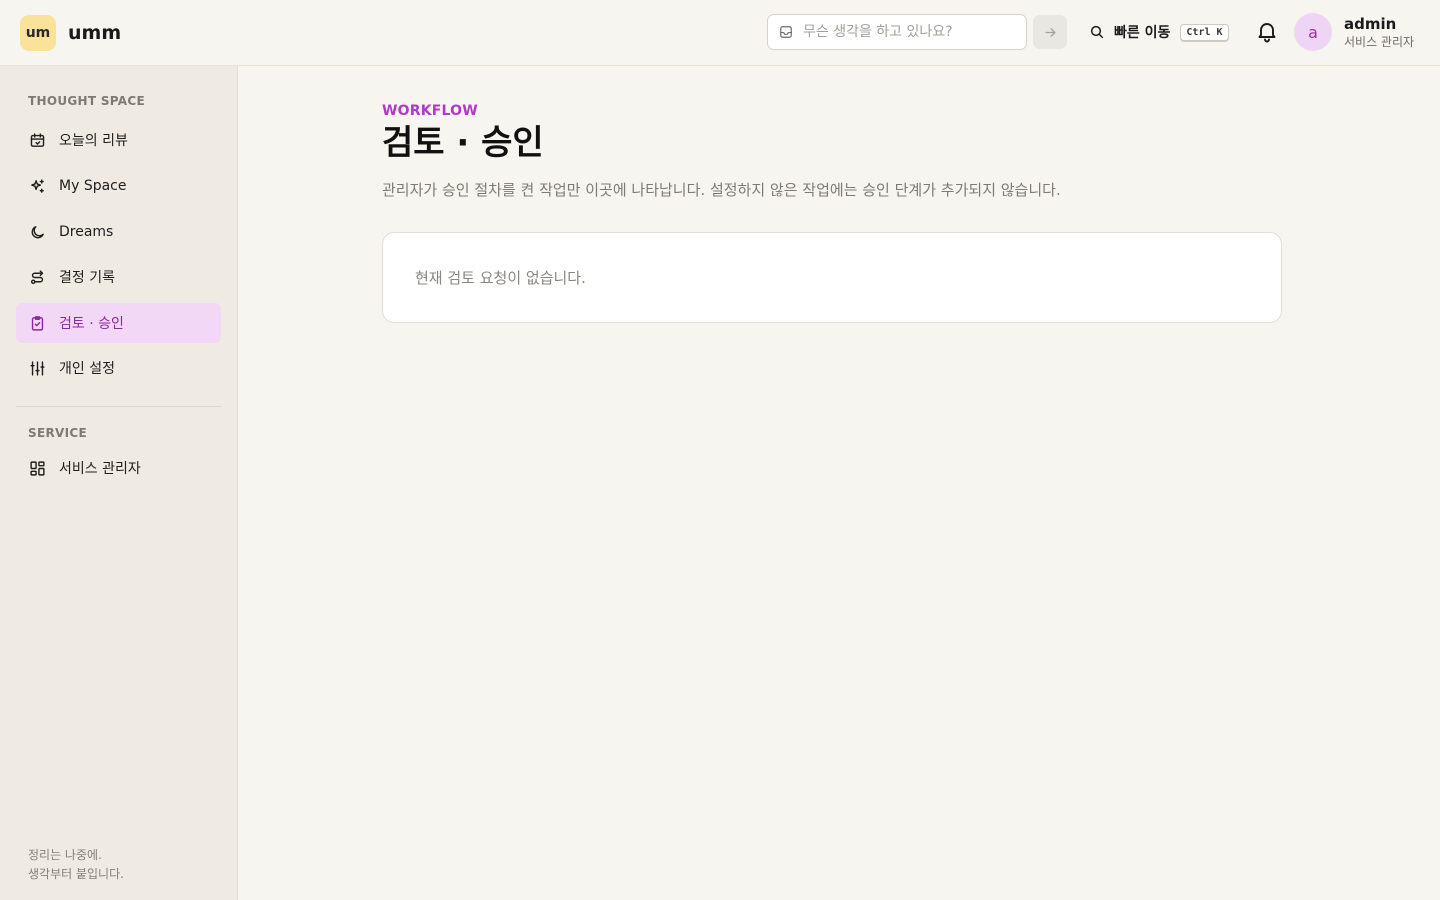 This screenshot has width=1440, height=900. What do you see at coordinates (65, 855) in the screenshot?
I see `sidebar-footer-line: 정리는 나중에.` at bounding box center [65, 855].